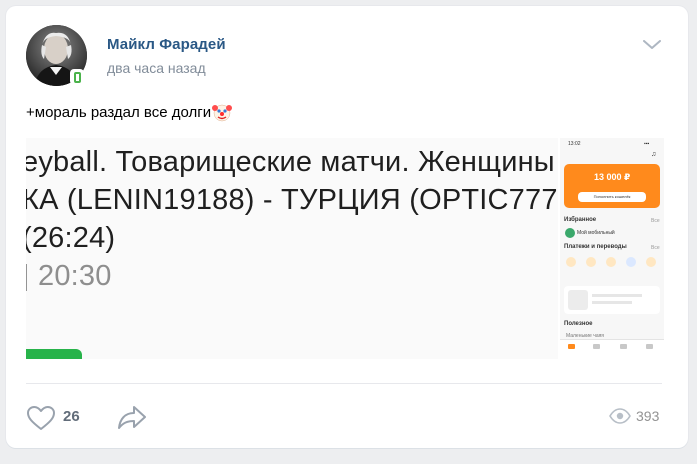  What do you see at coordinates (655, 221) in the screenshot?
I see `favorites-all: Все` at bounding box center [655, 221].